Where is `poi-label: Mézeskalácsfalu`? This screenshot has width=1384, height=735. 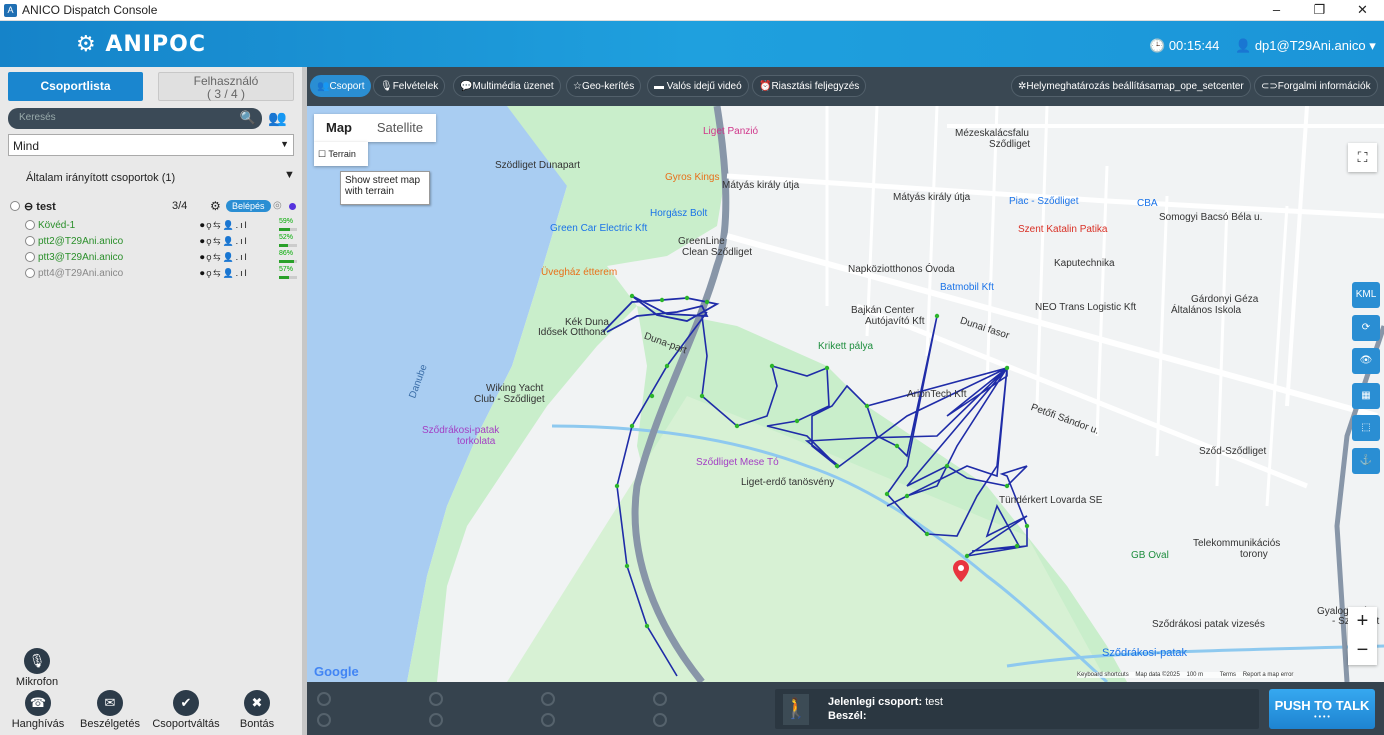 poi-label: Mézeskalácsfalu is located at coordinates (992, 133).